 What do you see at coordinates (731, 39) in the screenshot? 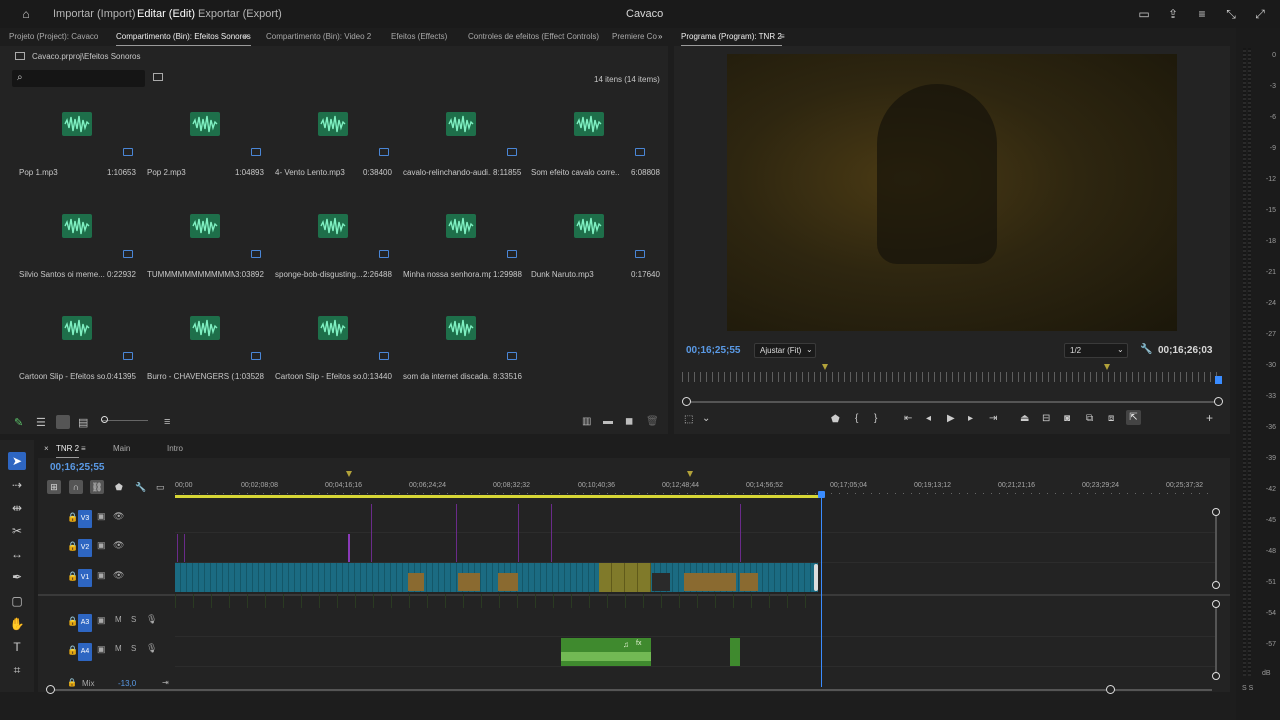
I see `tab-program: Programa (Program): TNR 2` at bounding box center [731, 39].